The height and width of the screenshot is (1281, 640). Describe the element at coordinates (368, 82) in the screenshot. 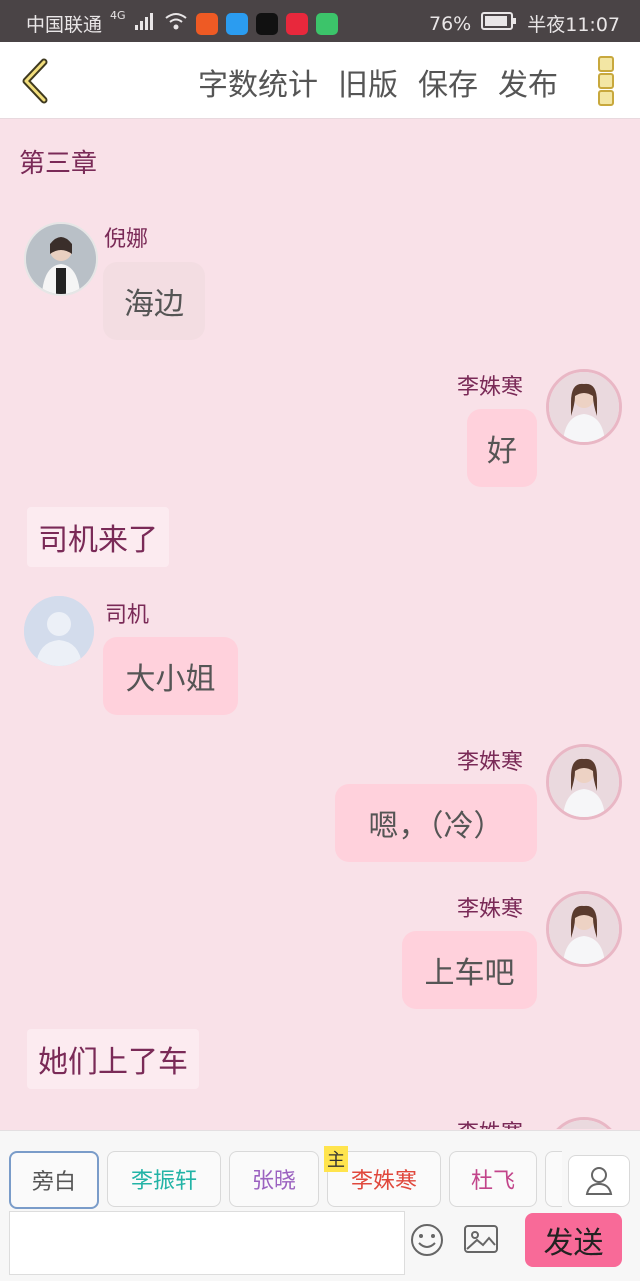

I see `old-version-button: 旧版` at that location.